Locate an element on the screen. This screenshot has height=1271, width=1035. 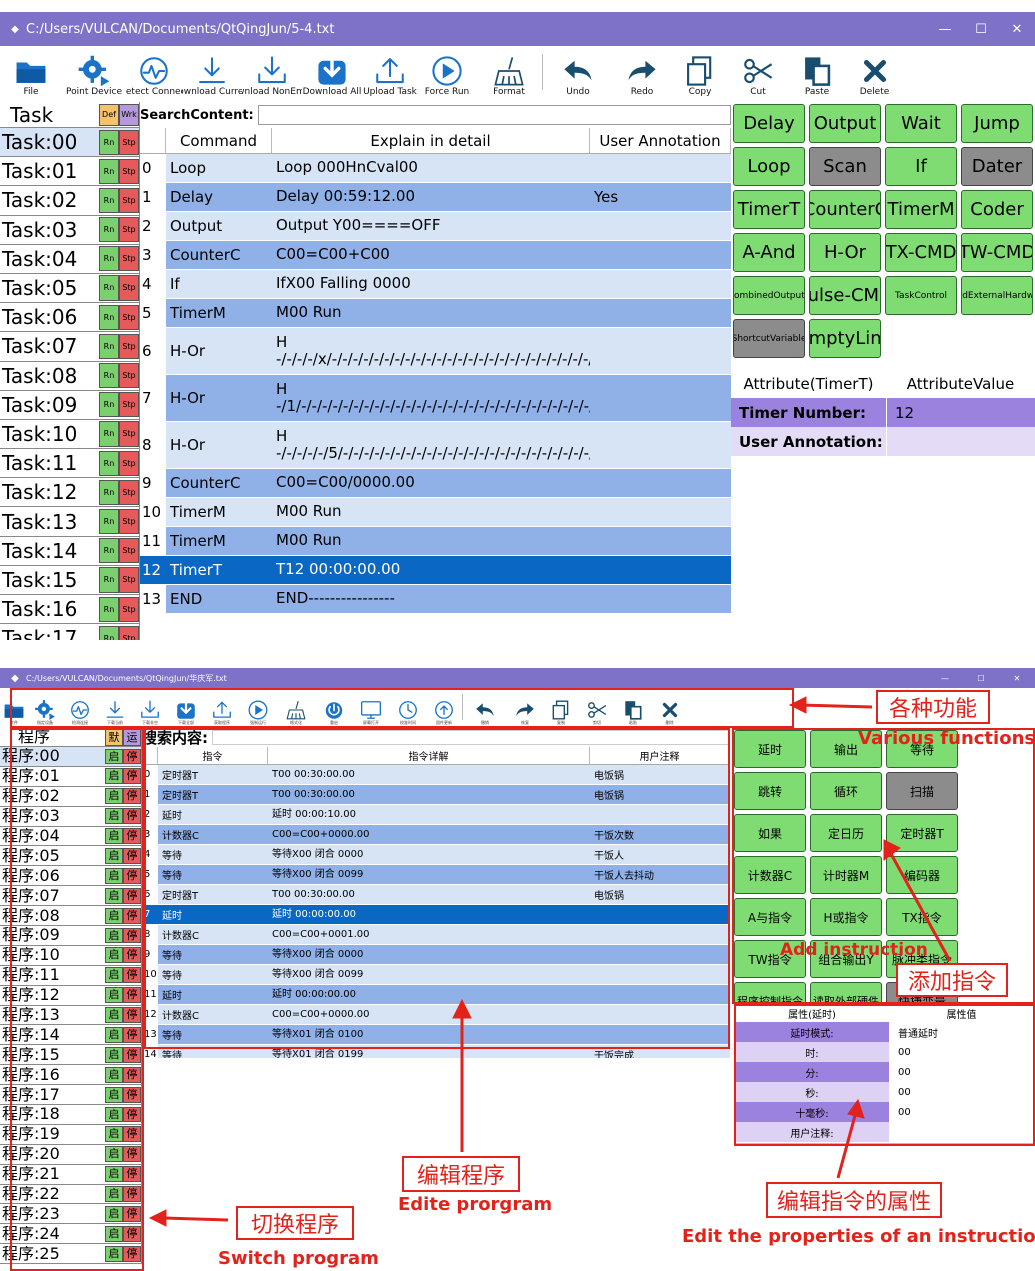
arrow-edit-properties-head is located at coordinates (856, 1108).